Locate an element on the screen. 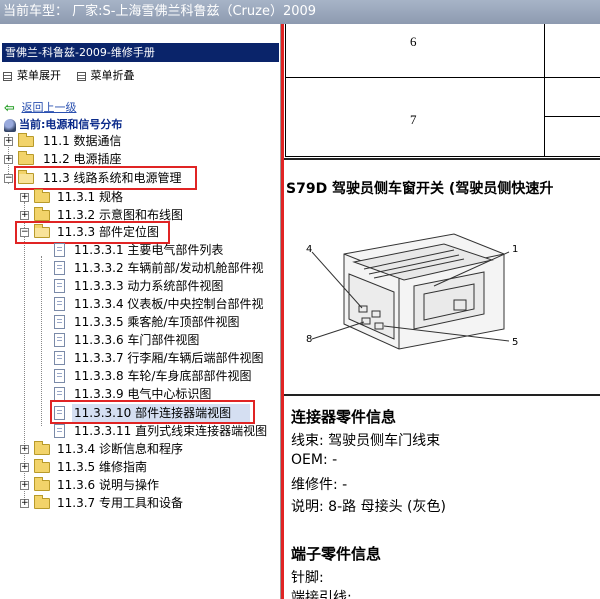 The image size is (600, 599). tree-item-11-3-3-7: 11.3.3.7 行李厢/车辆后端部件视图 is located at coordinates (140, 358).